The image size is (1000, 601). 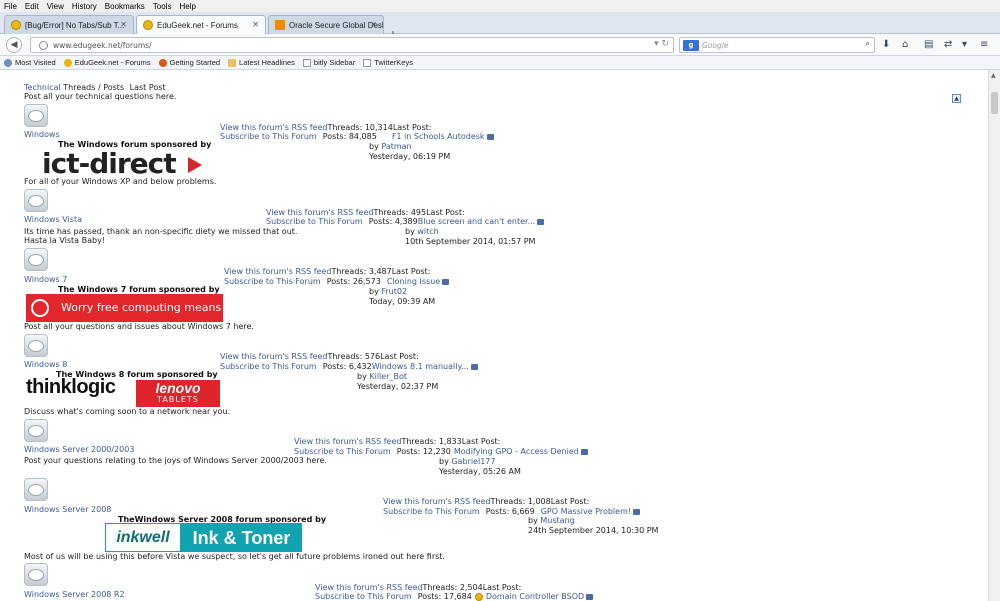 What do you see at coordinates (45, 365) in the screenshot?
I see `forum-title-windows-8: Windows 8` at bounding box center [45, 365].